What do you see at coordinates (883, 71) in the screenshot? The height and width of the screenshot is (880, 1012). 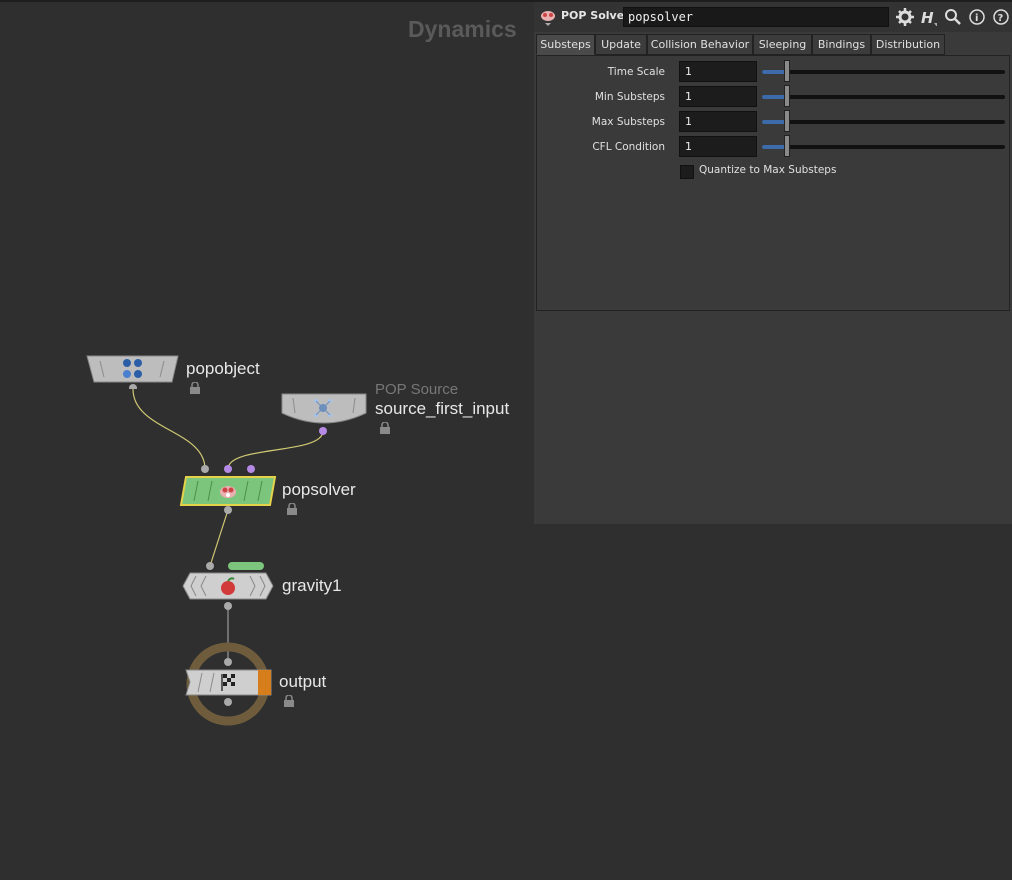 I see `time-scale-slider` at bounding box center [883, 71].